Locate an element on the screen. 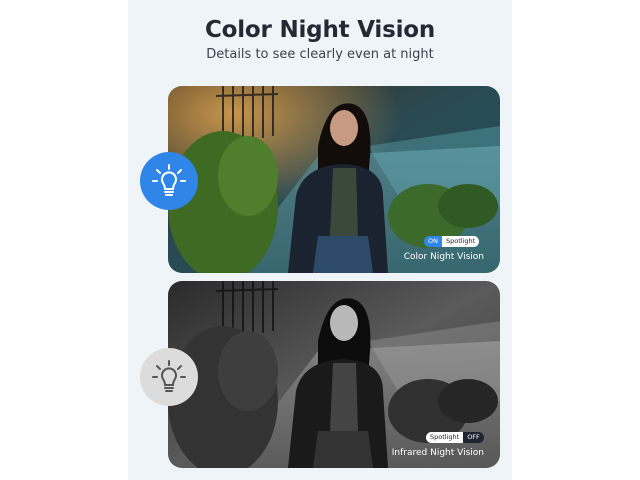  spotlight-label: Spotlight is located at coordinates (460, 241).